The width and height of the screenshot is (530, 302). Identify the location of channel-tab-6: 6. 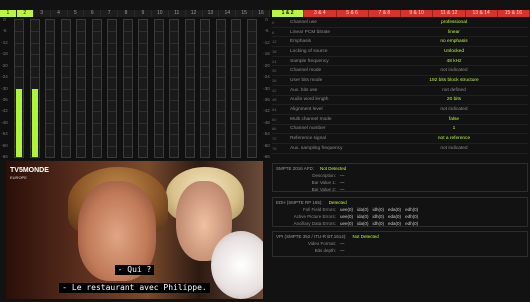
(93, 13).